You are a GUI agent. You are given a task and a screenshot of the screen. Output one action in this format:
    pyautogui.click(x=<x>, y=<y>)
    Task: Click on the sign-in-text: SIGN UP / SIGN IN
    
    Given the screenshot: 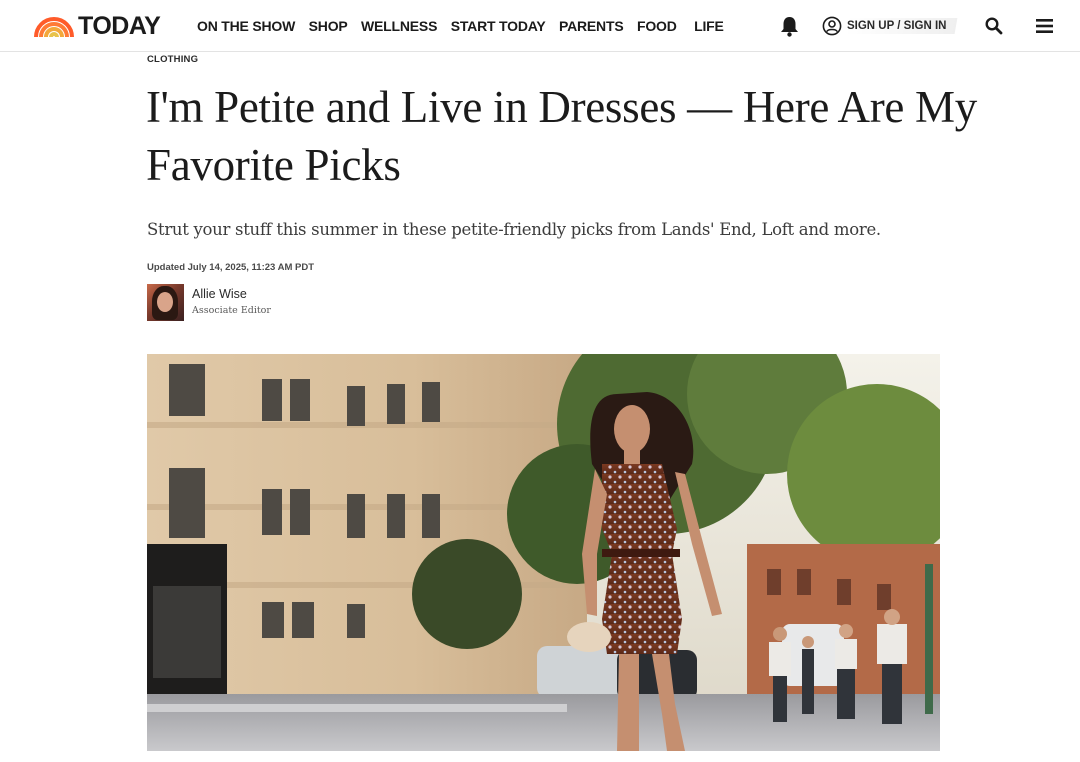 What is the action you would take?
    pyautogui.click(x=897, y=26)
    